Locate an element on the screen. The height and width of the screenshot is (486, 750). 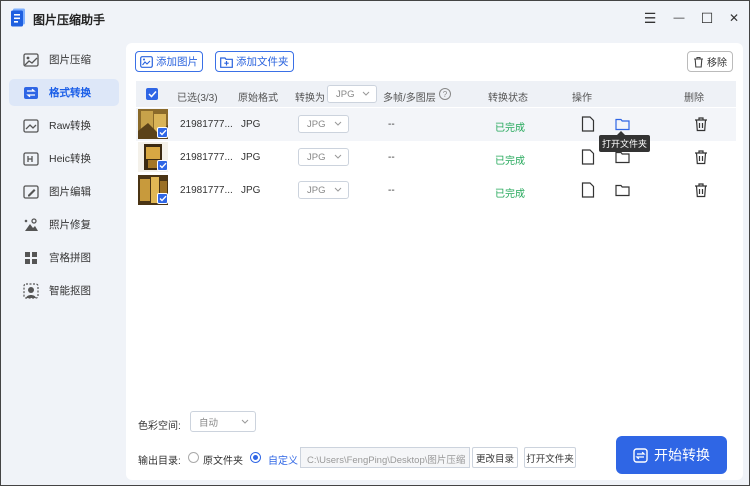
add-folder-button: 添加文件夹 is located at coordinates (254, 61).